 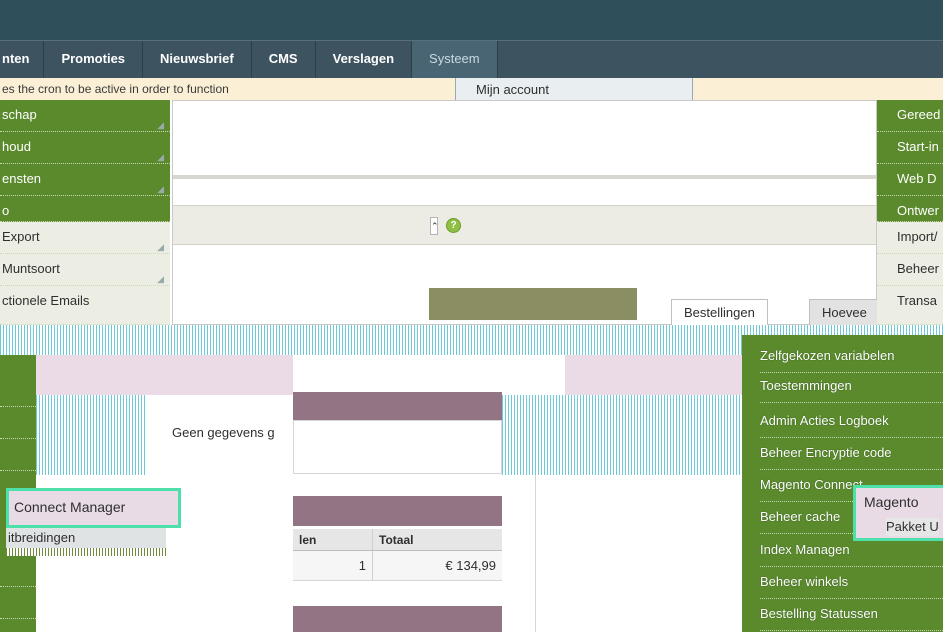 What do you see at coordinates (851, 583) in the screenshot?
I see `system-menu-item: Beheer winkels` at bounding box center [851, 583].